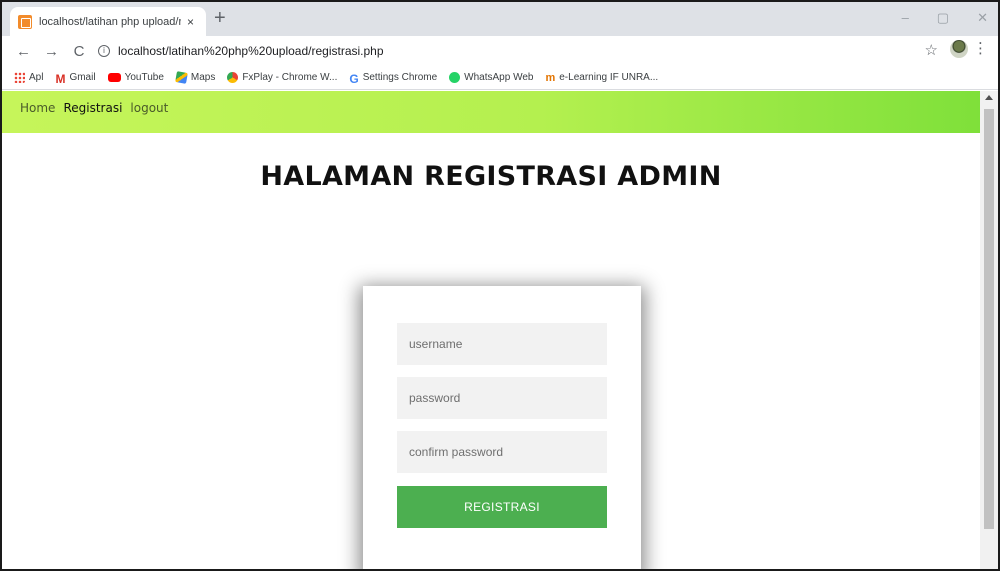 This screenshot has width=1000, height=571. I want to click on username-input, so click(502, 344).